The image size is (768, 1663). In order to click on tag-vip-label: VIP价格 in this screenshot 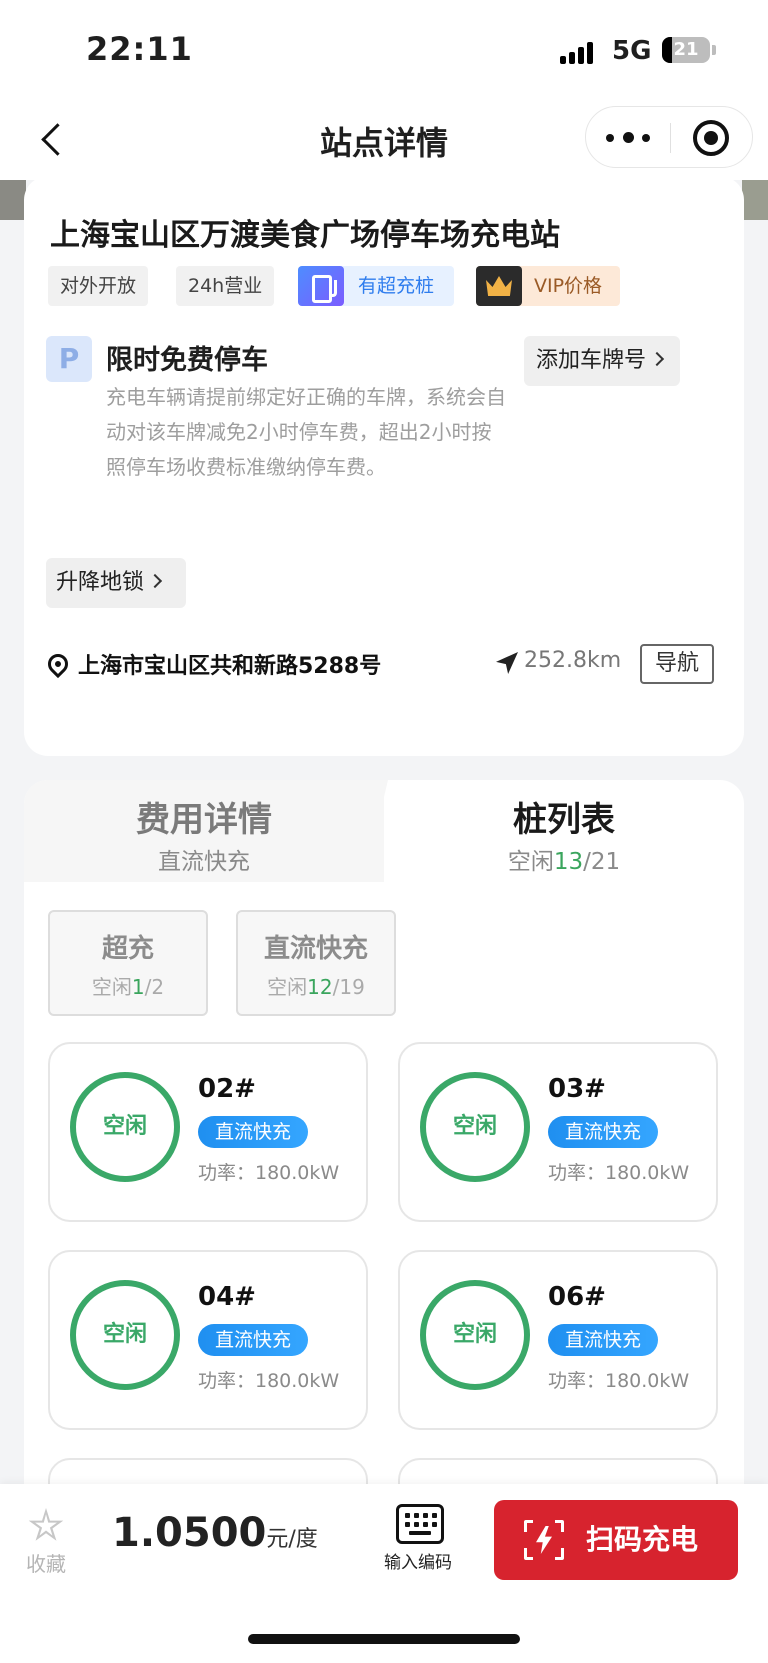, I will do `click(568, 286)`.